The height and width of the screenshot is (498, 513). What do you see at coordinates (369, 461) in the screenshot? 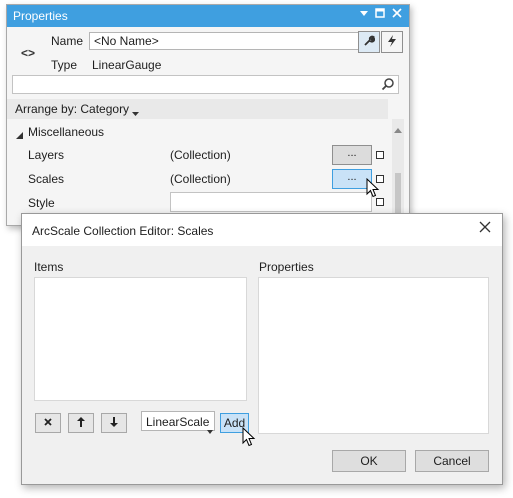
I see `ok-button: OK` at bounding box center [369, 461].